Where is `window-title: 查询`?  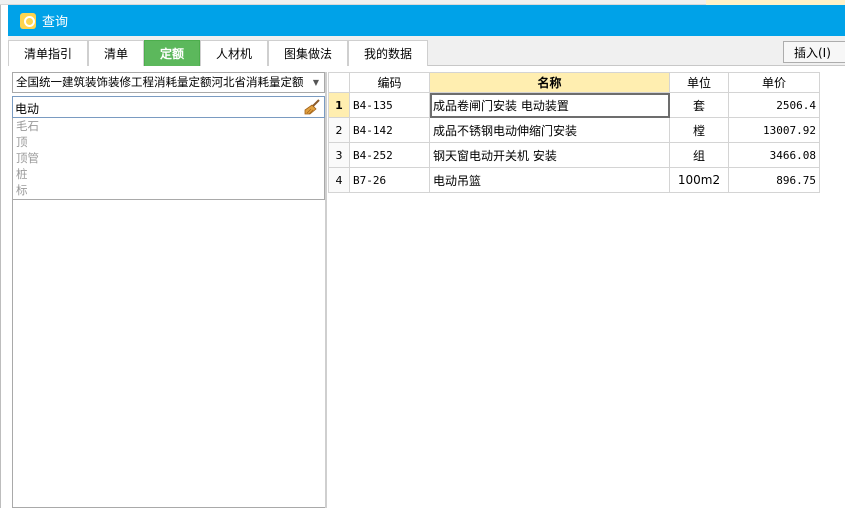
window-title: 查询 is located at coordinates (55, 22).